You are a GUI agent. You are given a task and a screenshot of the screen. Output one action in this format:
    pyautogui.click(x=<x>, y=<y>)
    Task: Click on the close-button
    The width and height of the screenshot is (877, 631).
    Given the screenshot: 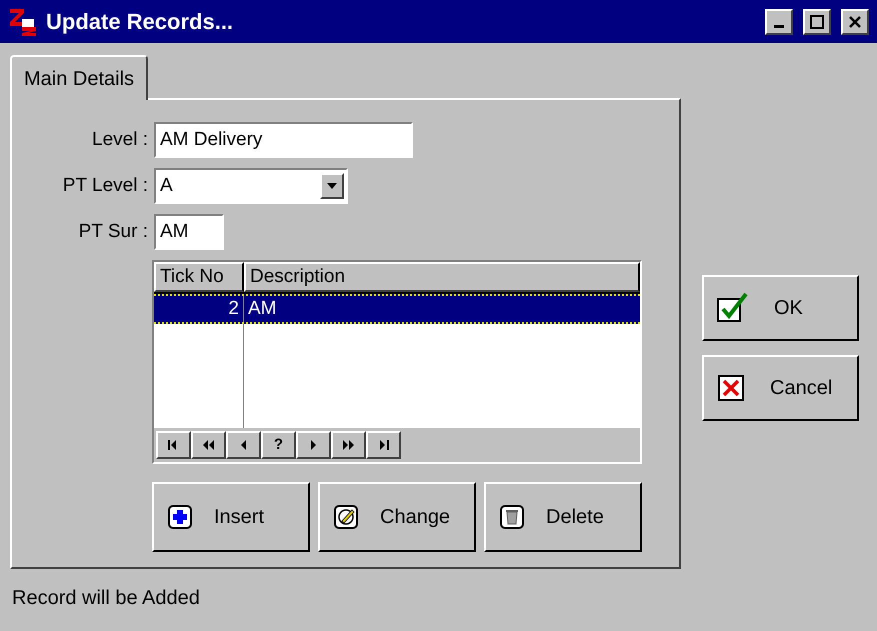 What is the action you would take?
    pyautogui.click(x=855, y=21)
    